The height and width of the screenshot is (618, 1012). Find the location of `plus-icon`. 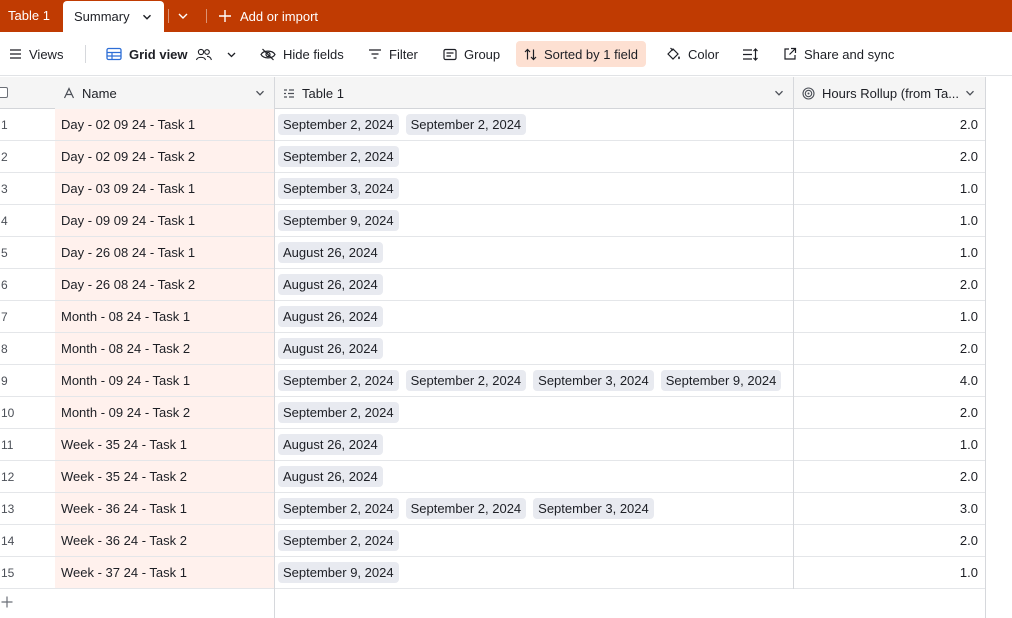

plus-icon is located at coordinates (7, 602).